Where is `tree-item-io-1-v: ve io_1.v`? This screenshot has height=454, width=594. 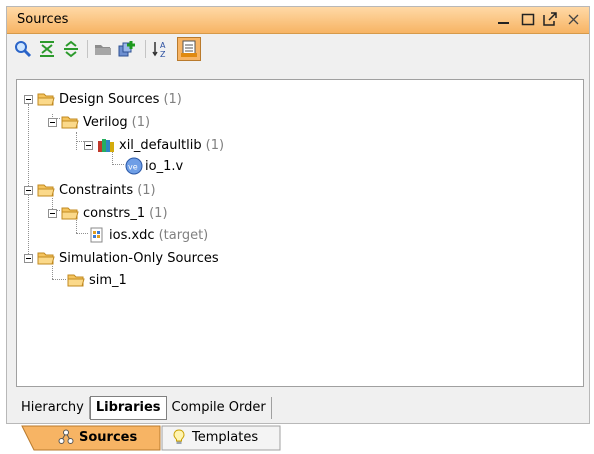 tree-item-io-1-v: ve io_1.v is located at coordinates (154, 166).